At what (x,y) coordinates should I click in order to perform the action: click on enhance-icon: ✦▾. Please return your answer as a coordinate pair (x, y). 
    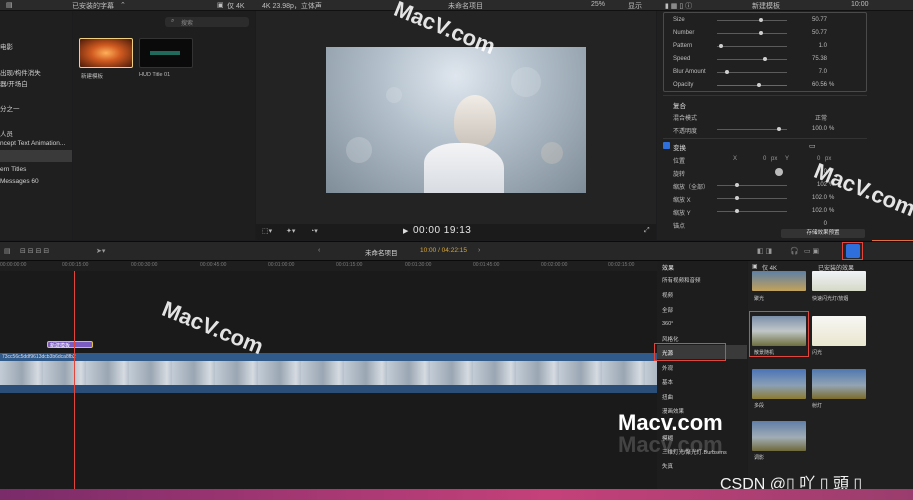
    Looking at the image, I should click on (290, 231).